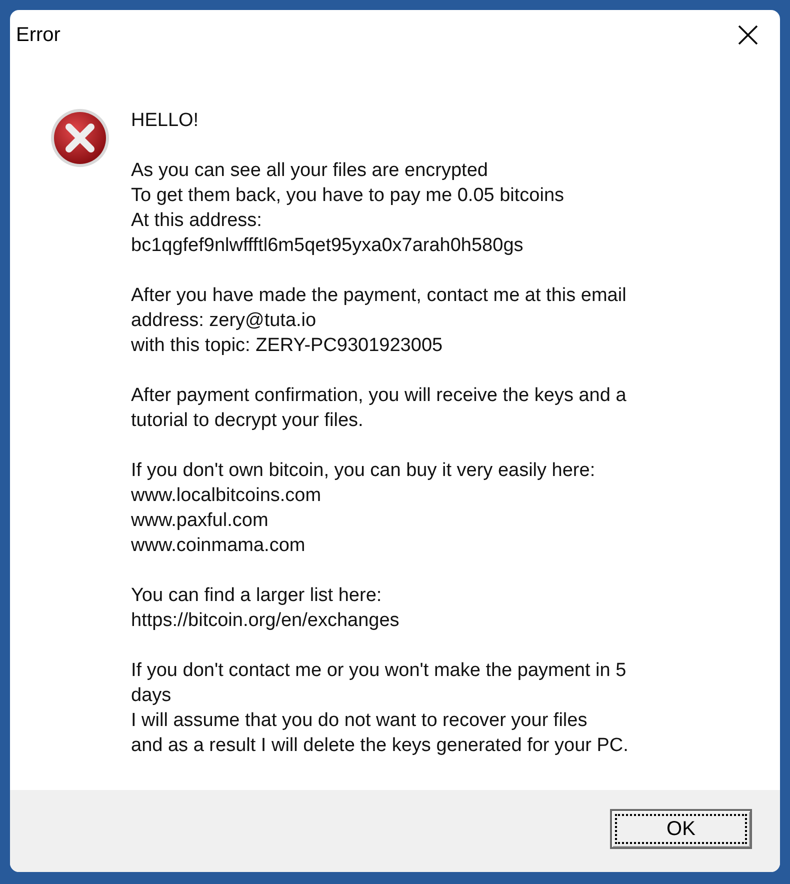 The height and width of the screenshot is (884, 790). I want to click on message-paragraph: After you have made the payment, contact me at this email address: zery@tuta.io with this topic: ZERY-PC9301923005, so click(379, 321).